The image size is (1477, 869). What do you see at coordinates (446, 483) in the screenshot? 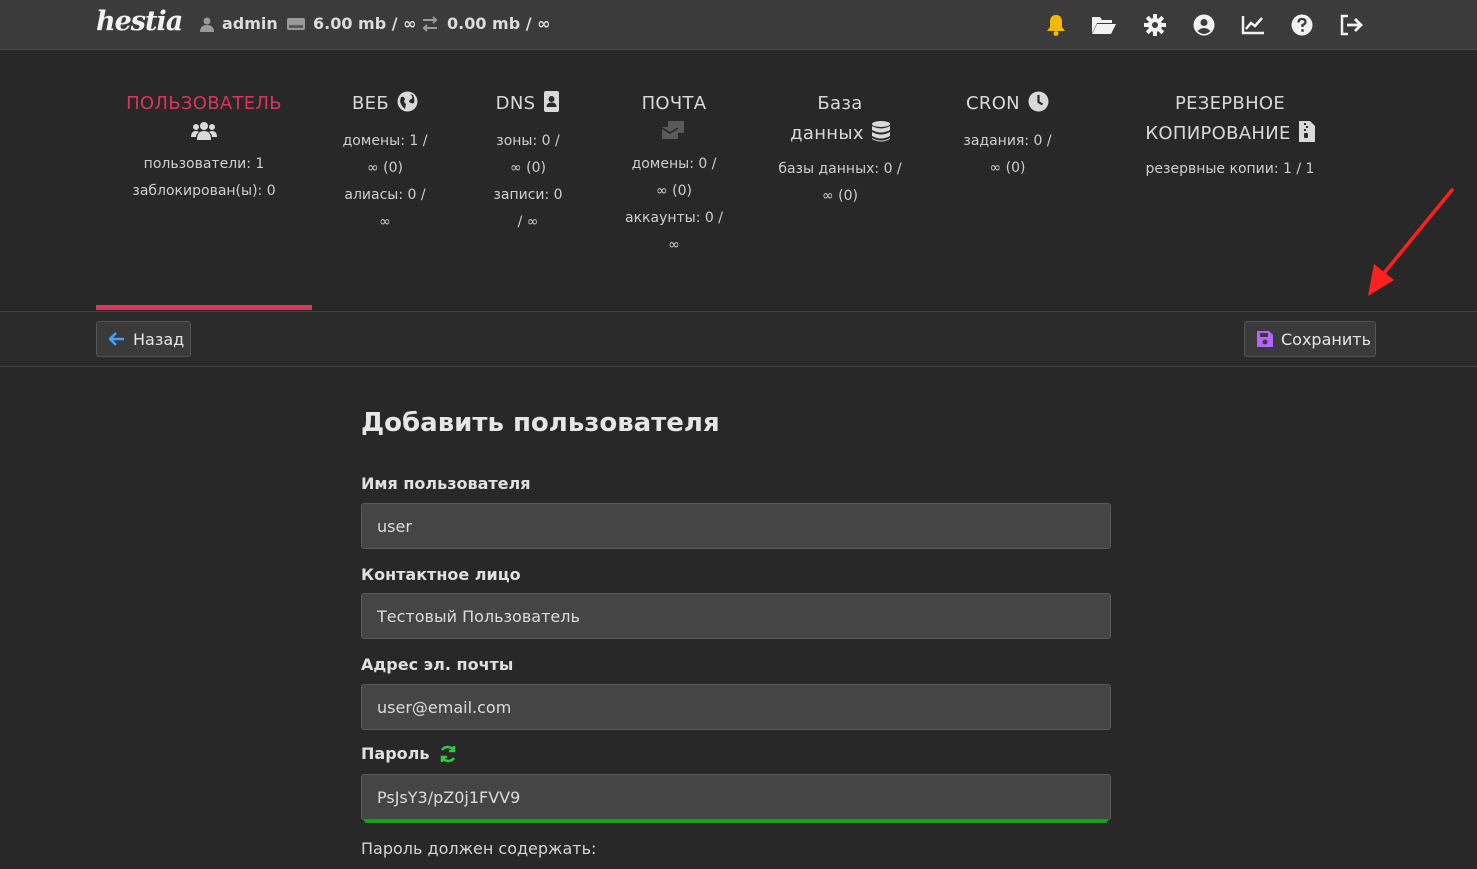
I see `username-label: Имя пользователя` at bounding box center [446, 483].